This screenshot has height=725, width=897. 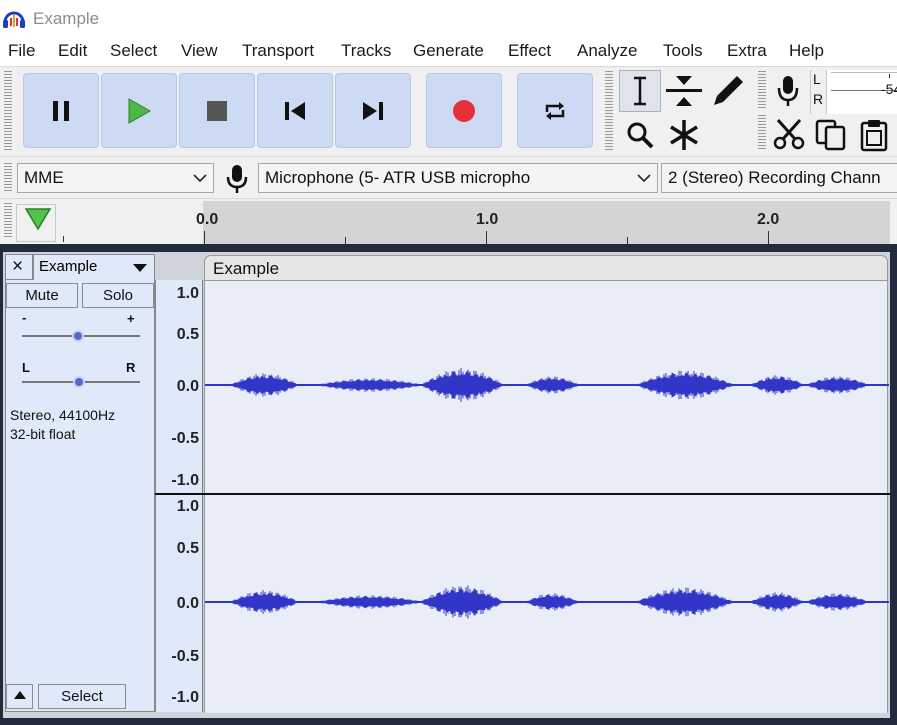 What do you see at coordinates (21, 51) in the screenshot?
I see `menu-file: File` at bounding box center [21, 51].